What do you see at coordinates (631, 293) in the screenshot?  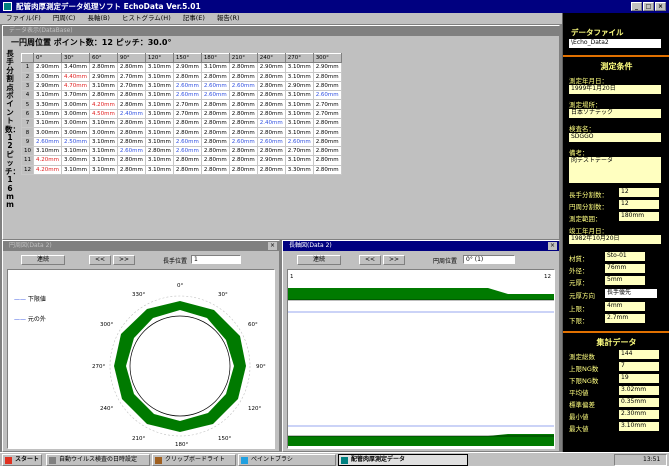 I see `direction-select: 長手優先` at bounding box center [631, 293].